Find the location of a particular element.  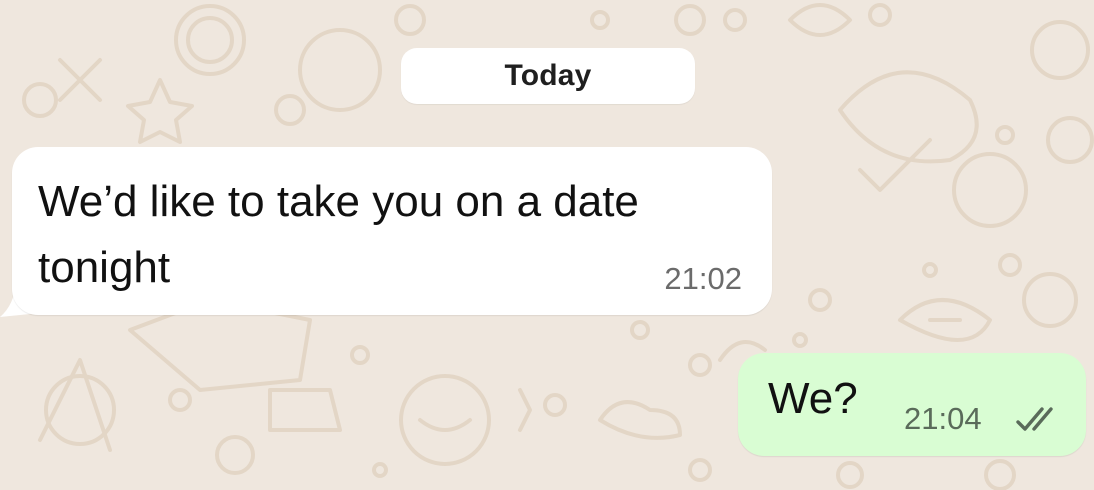

message-text: We’d like to take you on a date tonight is located at coordinates (338, 234).